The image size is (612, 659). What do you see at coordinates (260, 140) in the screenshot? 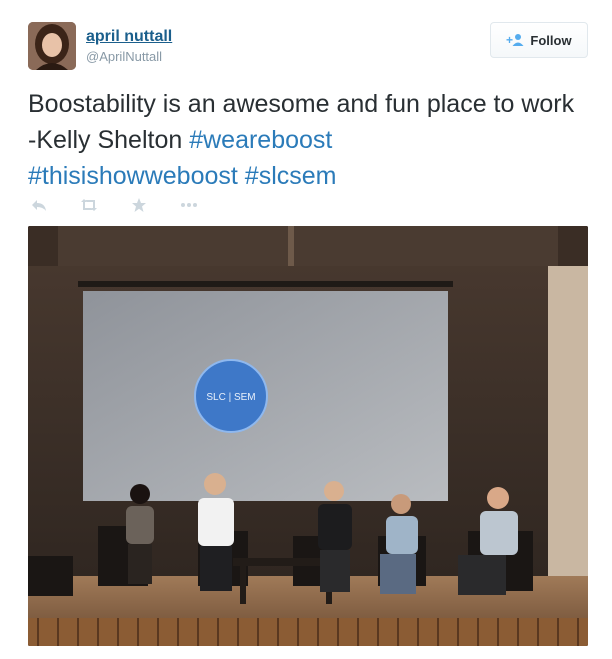
I see `hashtag-weareboost: #weareboost` at bounding box center [260, 140].